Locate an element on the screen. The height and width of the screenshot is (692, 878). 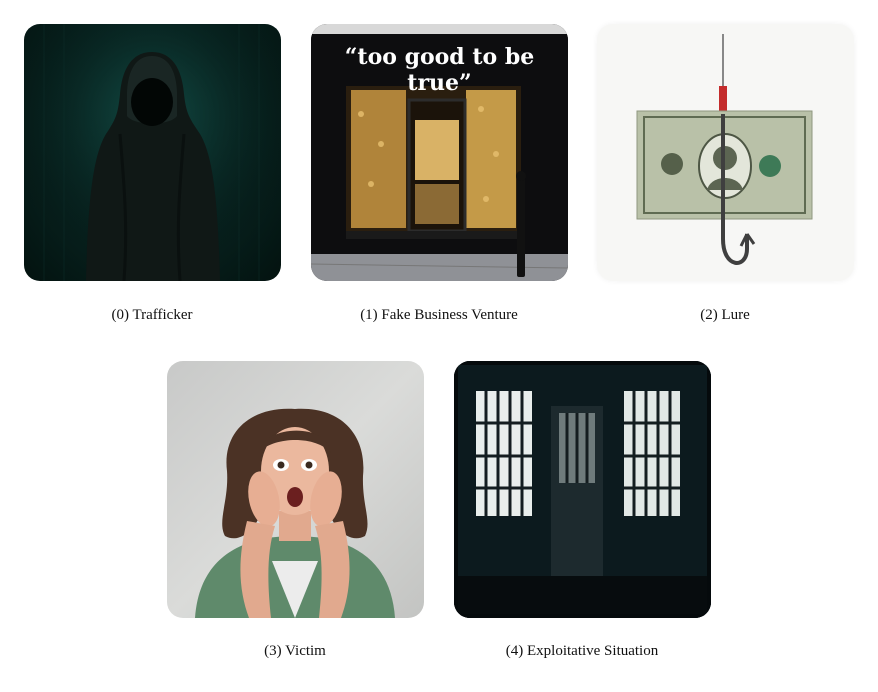
fake-business-image: “too good to be true” is located at coordinates (439, 152).